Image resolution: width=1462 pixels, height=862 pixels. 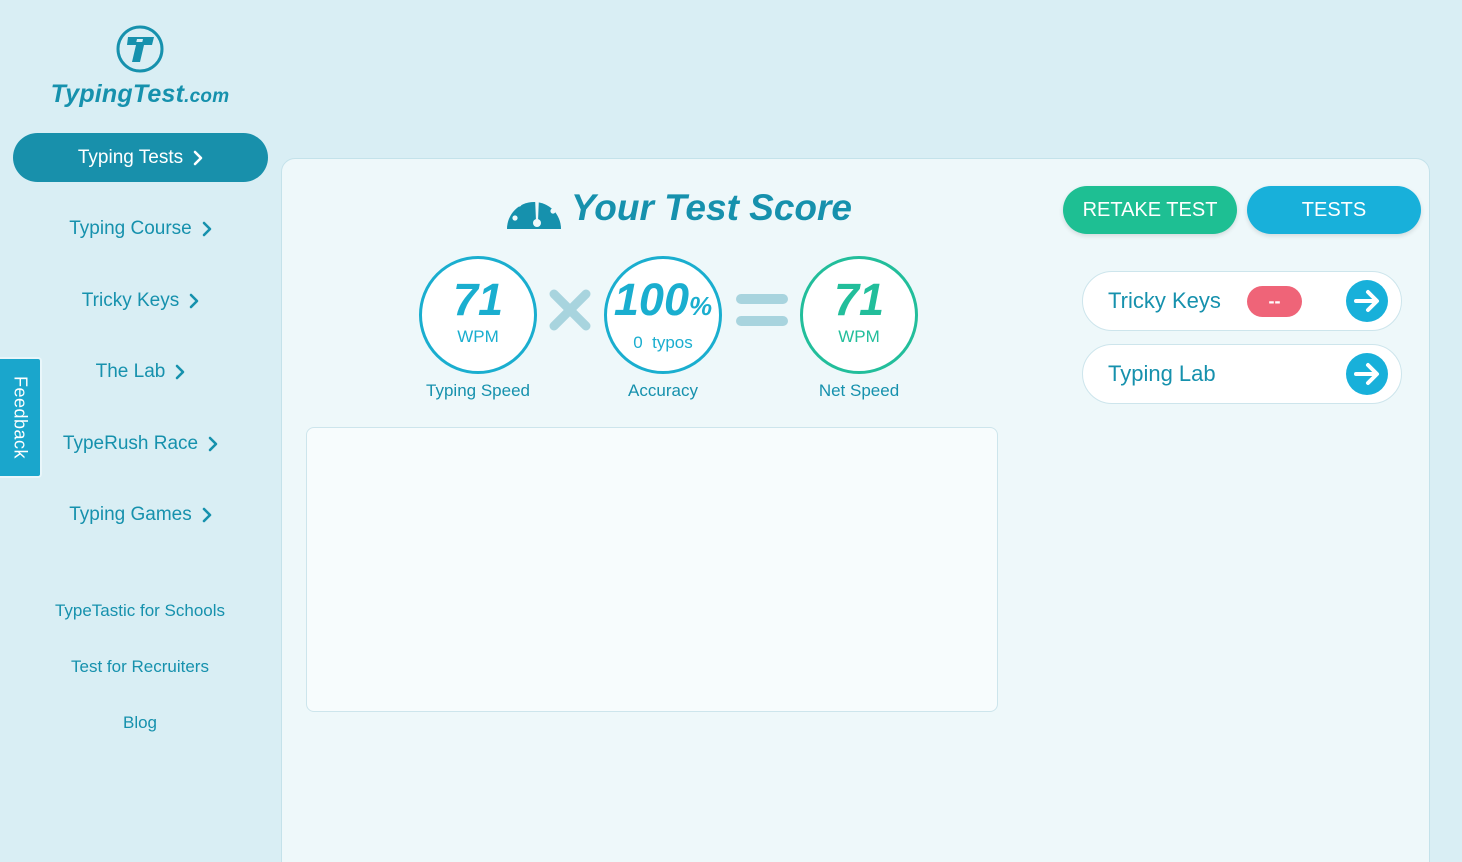 What do you see at coordinates (859, 336) in the screenshot?
I see `net-speed-unit: WPM` at bounding box center [859, 336].